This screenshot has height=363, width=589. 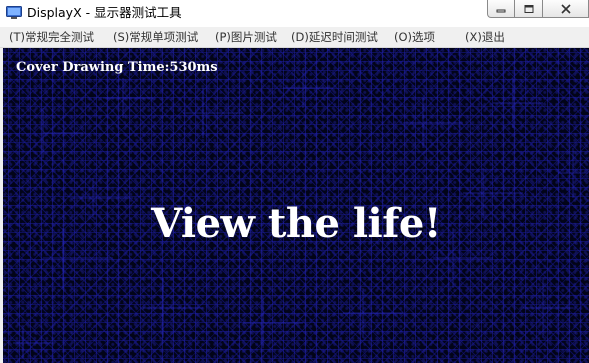 What do you see at coordinates (296, 223) in the screenshot?
I see `headline-text: View the life!` at bounding box center [296, 223].